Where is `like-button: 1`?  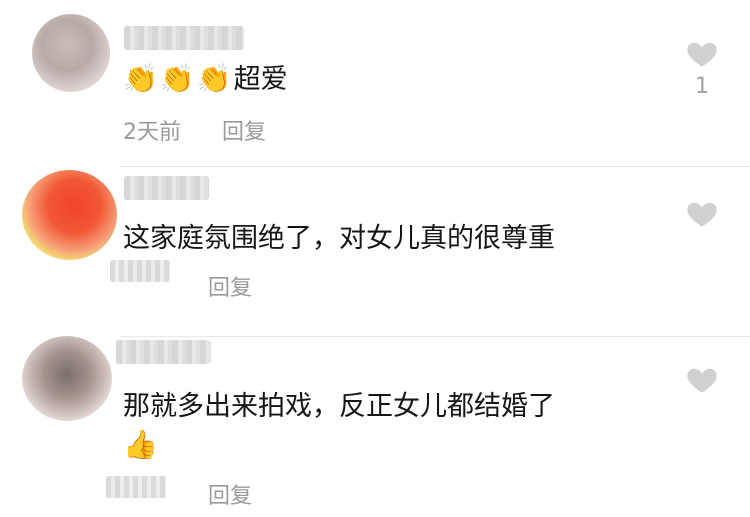 like-button: 1 is located at coordinates (702, 68).